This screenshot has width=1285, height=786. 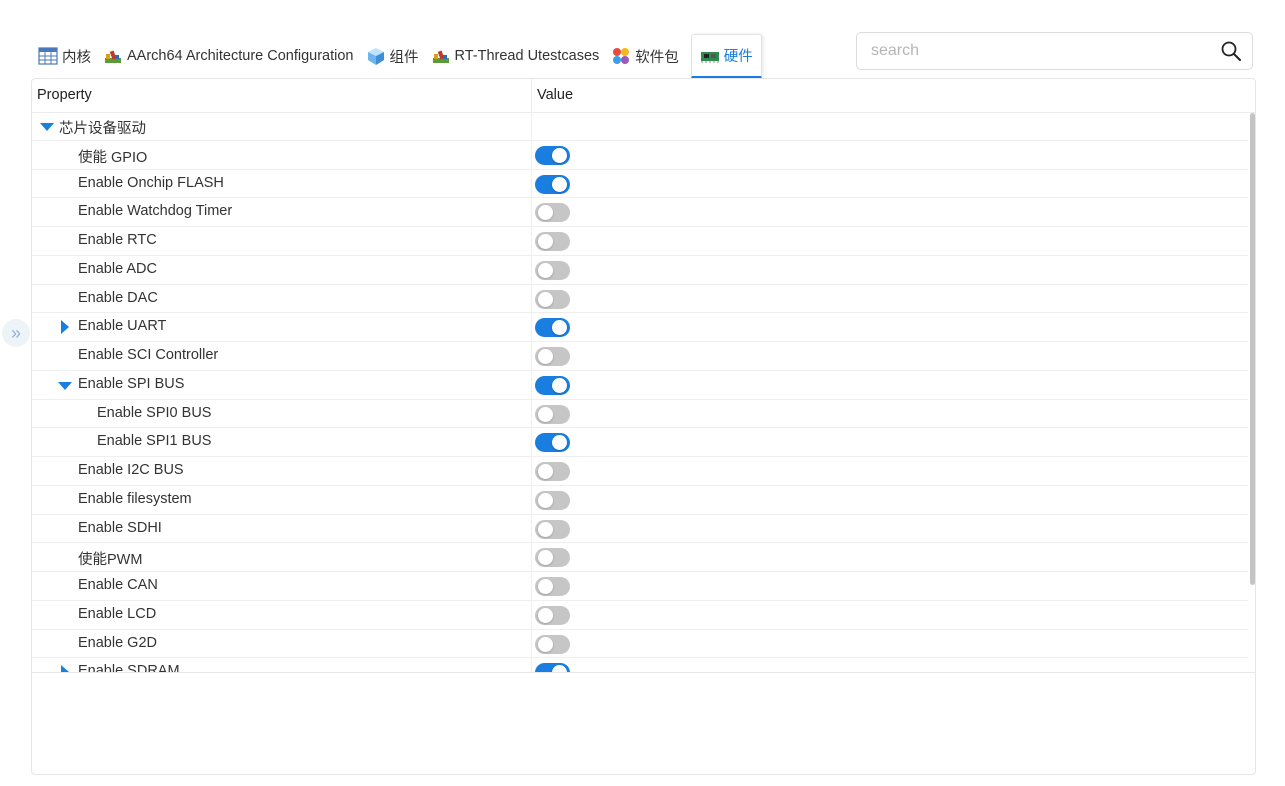 What do you see at coordinates (645, 56) in the screenshot?
I see `tab-packages: 软件包` at bounding box center [645, 56].